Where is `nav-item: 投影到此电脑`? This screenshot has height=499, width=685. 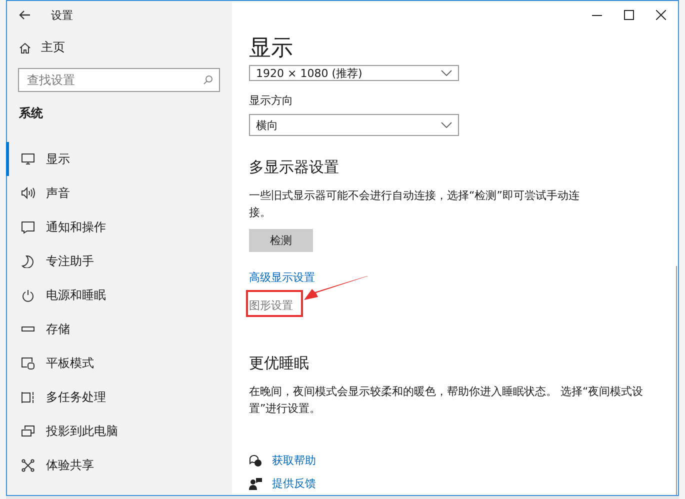 nav-item: 投影到此电脑 is located at coordinates (119, 431).